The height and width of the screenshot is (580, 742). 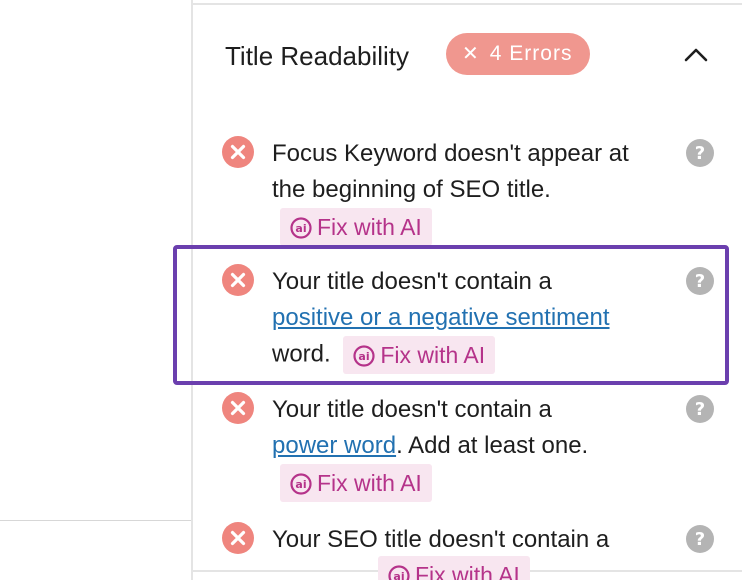 What do you see at coordinates (441, 539) in the screenshot?
I see `check-description: Your SEO title doesn't contain a` at bounding box center [441, 539].